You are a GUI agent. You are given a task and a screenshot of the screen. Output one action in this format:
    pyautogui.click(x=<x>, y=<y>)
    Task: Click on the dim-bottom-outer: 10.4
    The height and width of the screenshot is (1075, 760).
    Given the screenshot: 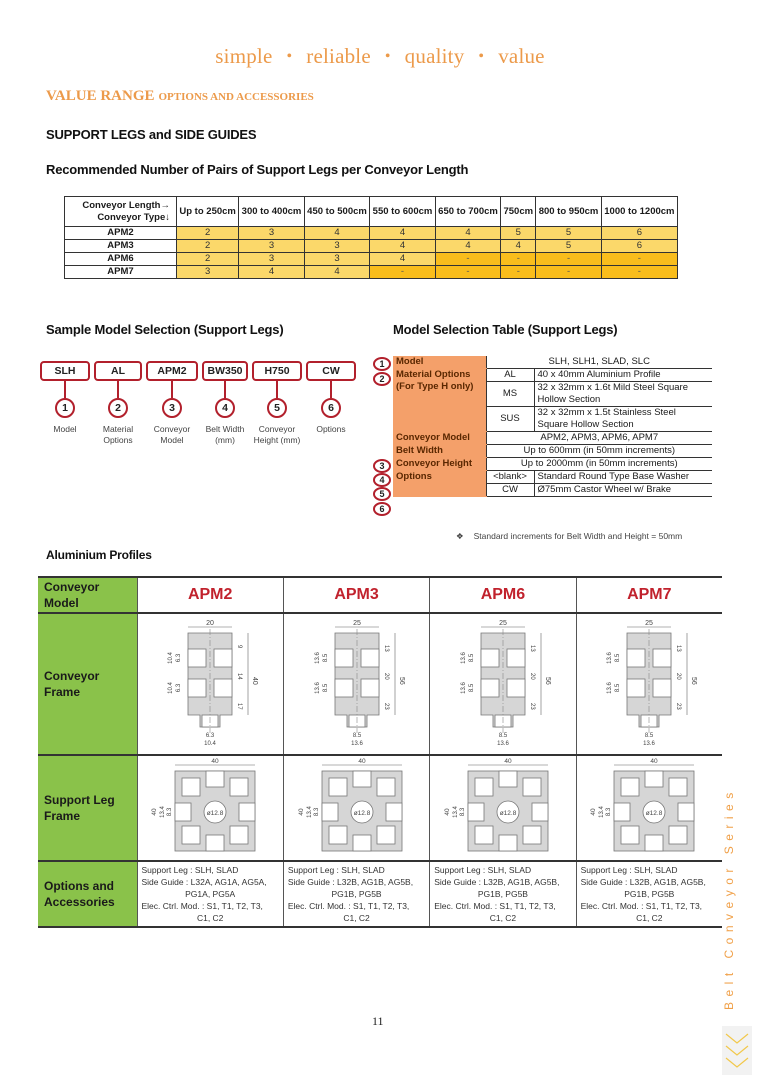 What is the action you would take?
    pyautogui.click(x=210, y=744)
    